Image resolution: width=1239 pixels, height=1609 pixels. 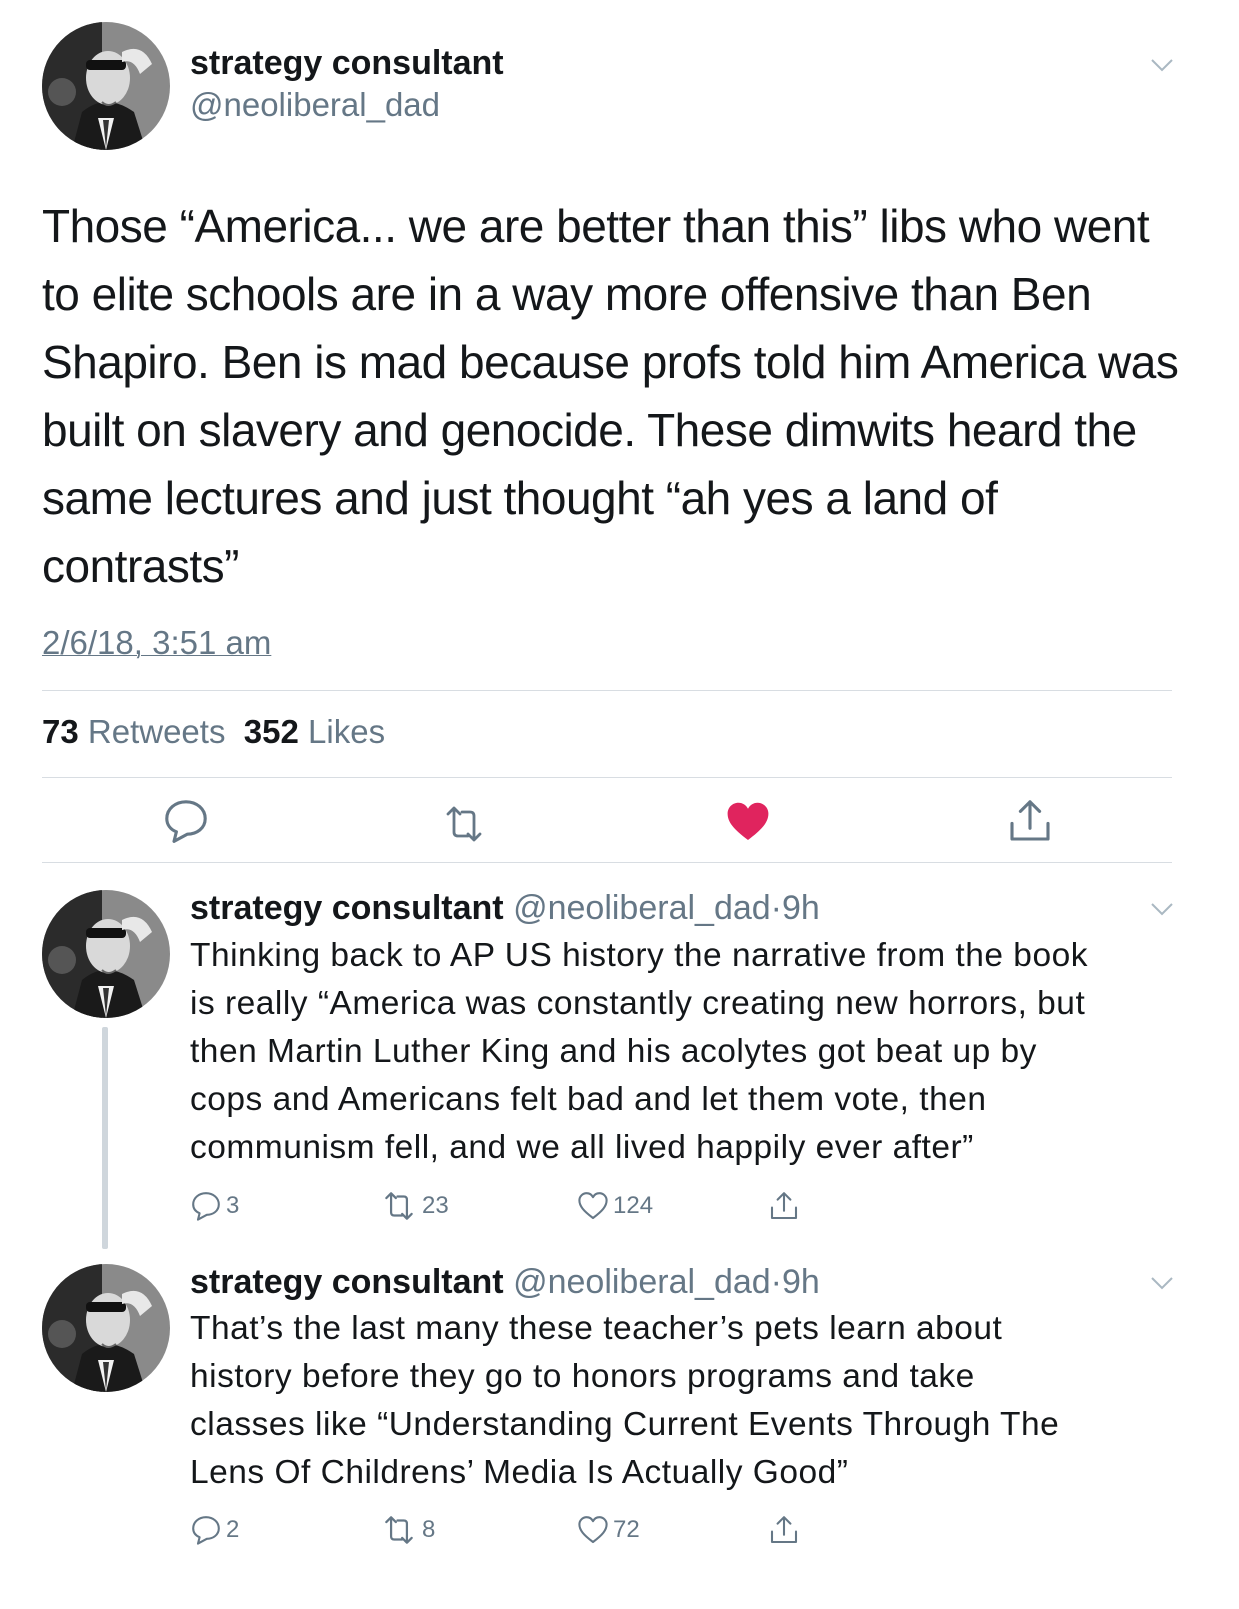 I want to click on retweet-action: 8, so click(x=407, y=1530).